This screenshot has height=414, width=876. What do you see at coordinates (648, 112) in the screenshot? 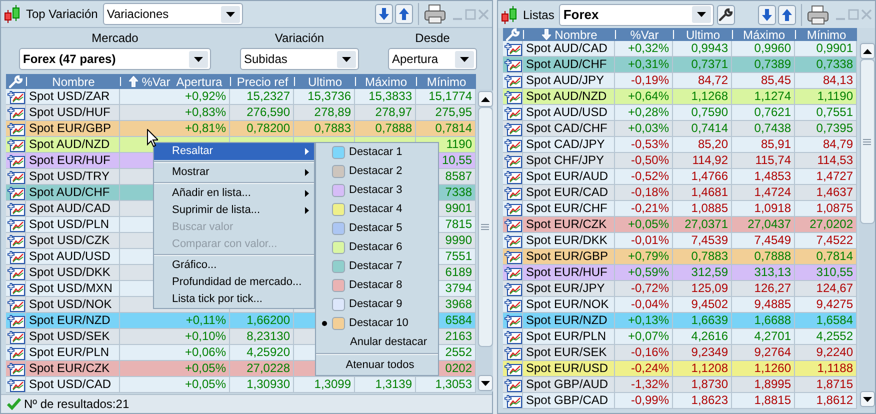
I see `table-cell: +0,28%` at bounding box center [648, 112].